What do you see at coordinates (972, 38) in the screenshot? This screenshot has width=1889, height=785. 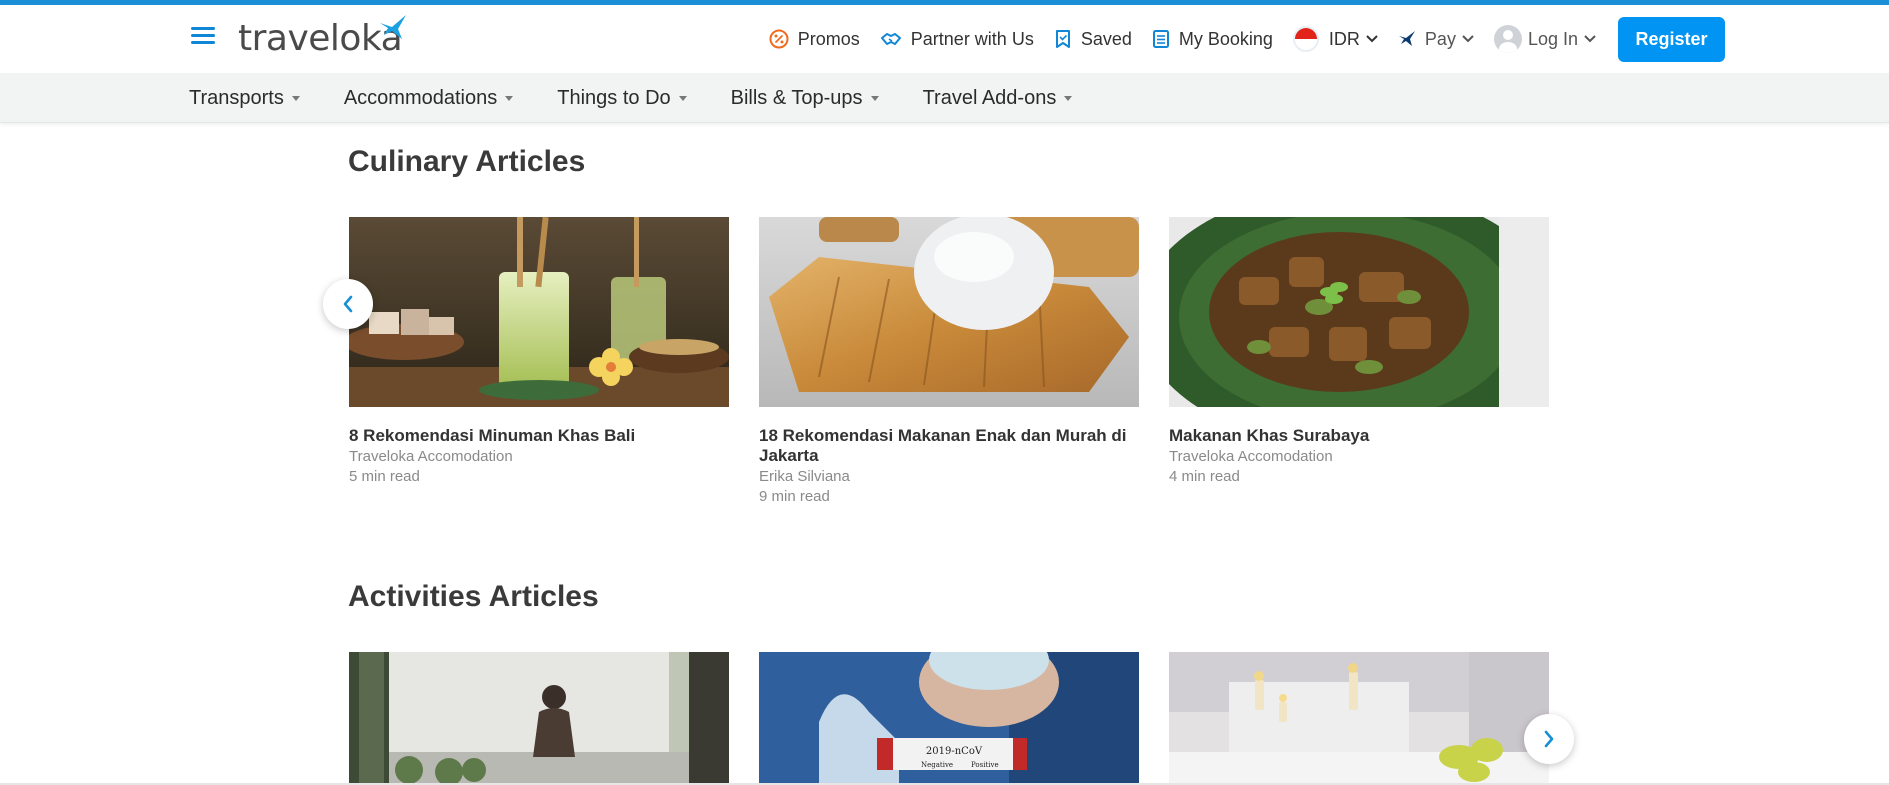 I see `partner-label: Partner with Us` at bounding box center [972, 38].